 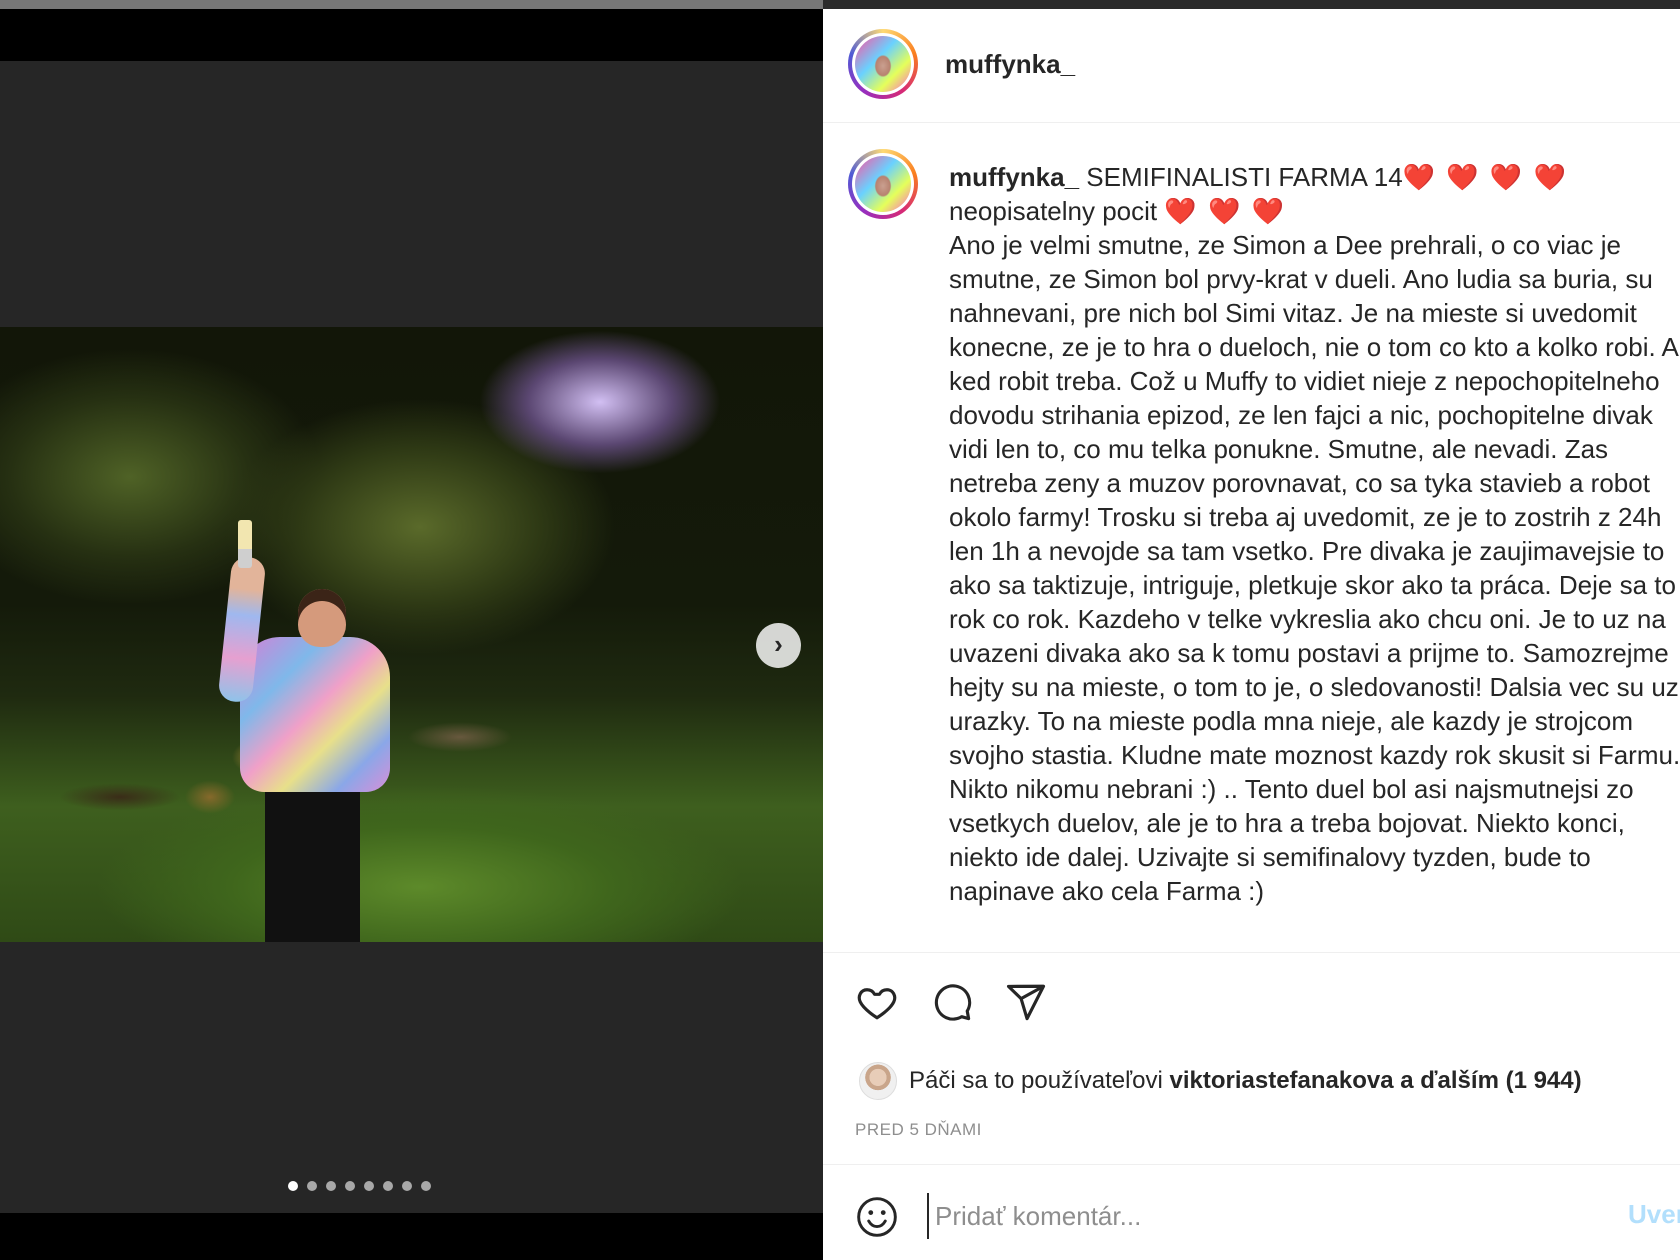 What do you see at coordinates (877, 1219) in the screenshot?
I see `smiley-icon` at bounding box center [877, 1219].